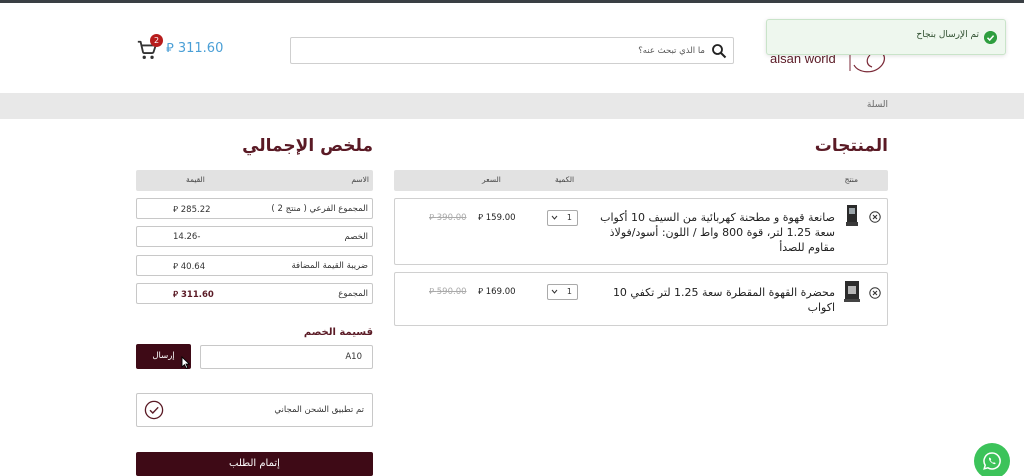  I want to click on summary-label: المجموع الفرعي ( منتج 2 ), so click(319, 209).